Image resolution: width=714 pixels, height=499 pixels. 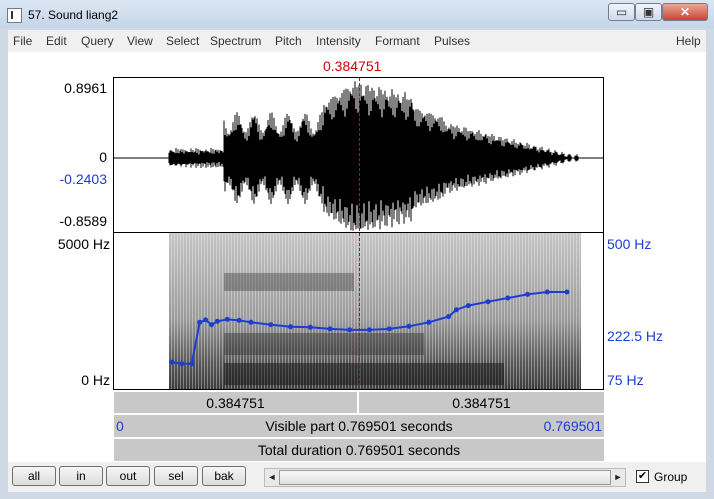 I want to click on menu-edit: Edit, so click(x=56, y=41).